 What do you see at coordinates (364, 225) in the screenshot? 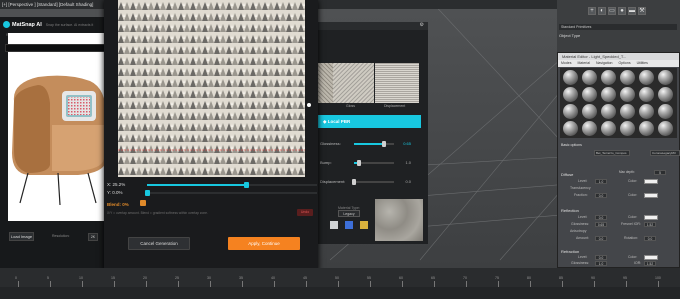
I see `folder-icon` at bounding box center [364, 225].